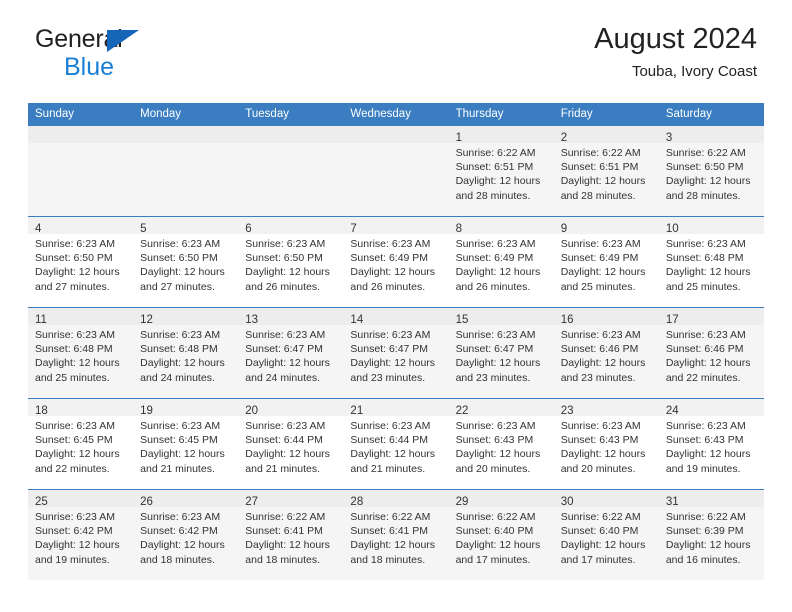 This screenshot has width=792, height=612. What do you see at coordinates (177, 559) in the screenshot?
I see `daylight-text: and 18 minutes.` at bounding box center [177, 559].